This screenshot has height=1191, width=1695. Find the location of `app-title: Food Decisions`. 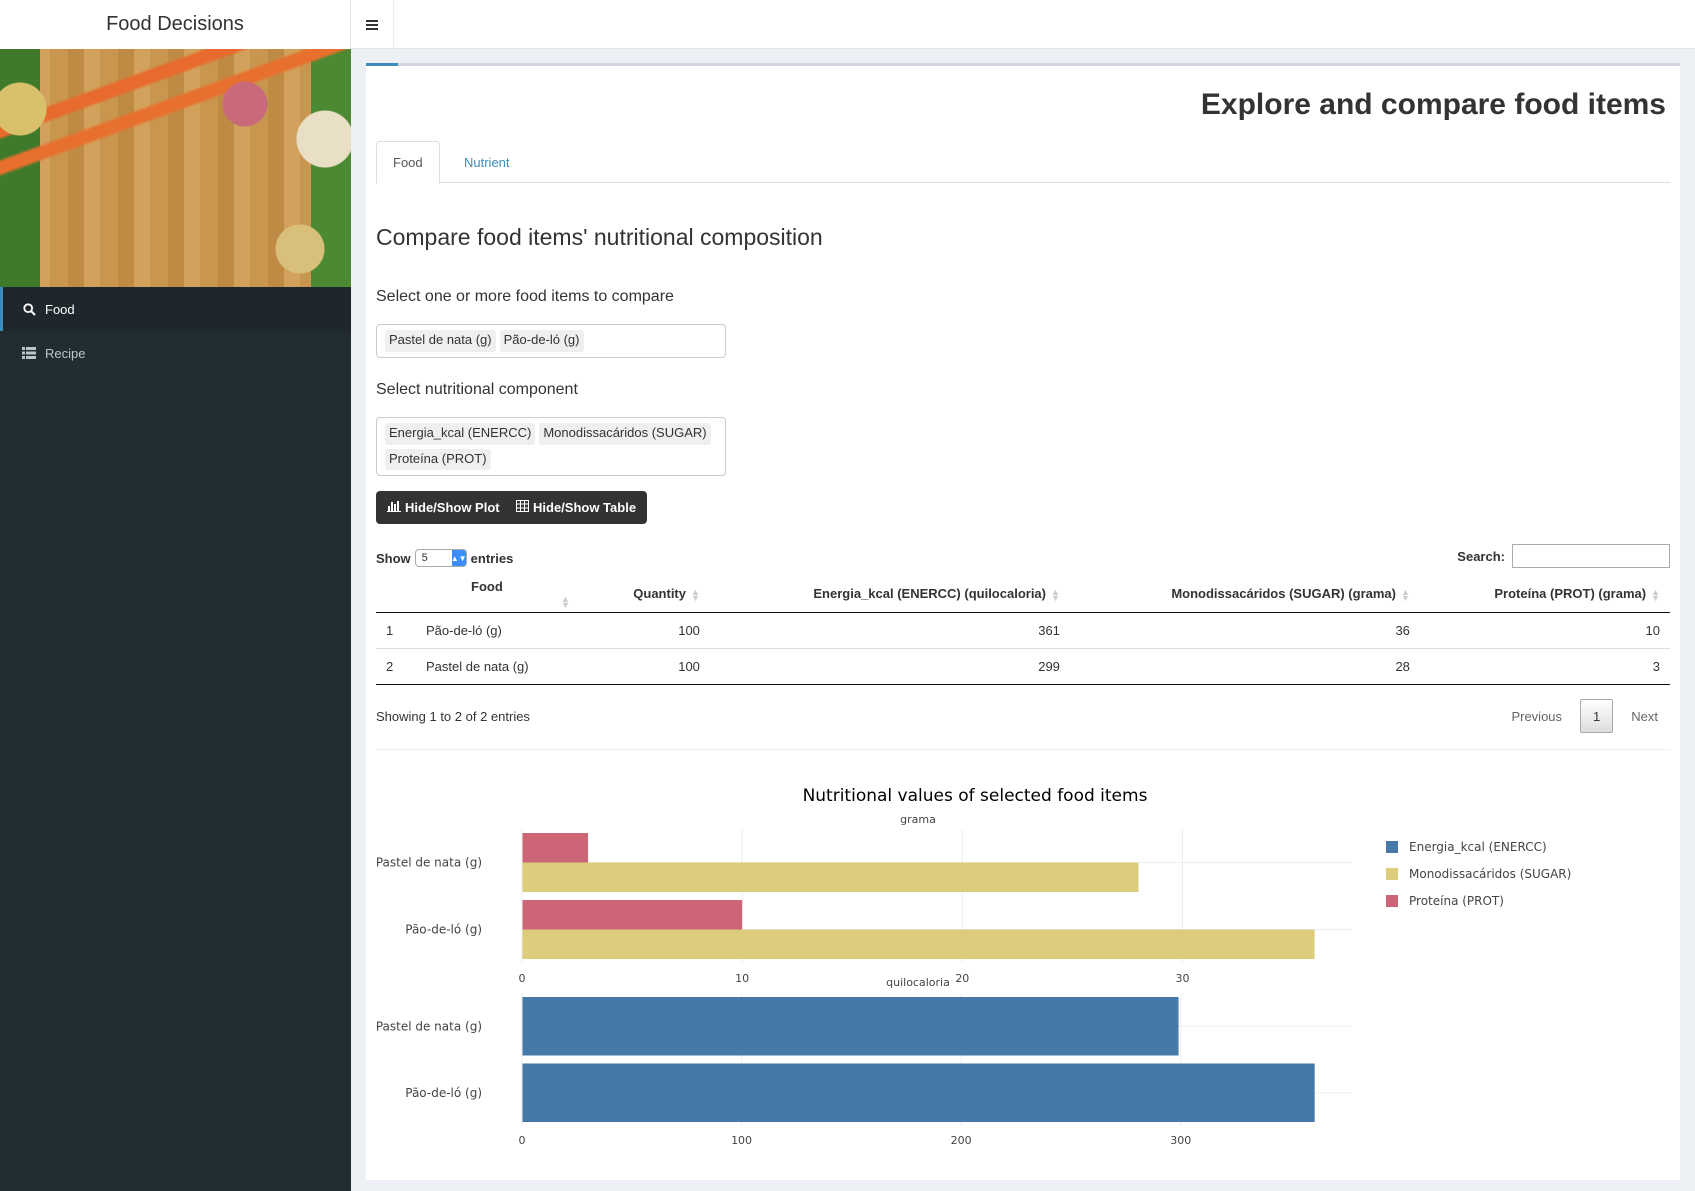

app-title: Food Decisions is located at coordinates (175, 24).